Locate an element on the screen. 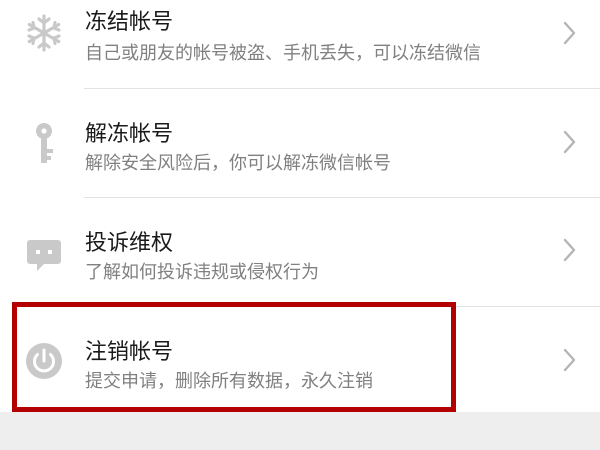  menu-item-subtitle: 解除安全风险后，你可以解冻微信帐号 is located at coordinates (238, 163).